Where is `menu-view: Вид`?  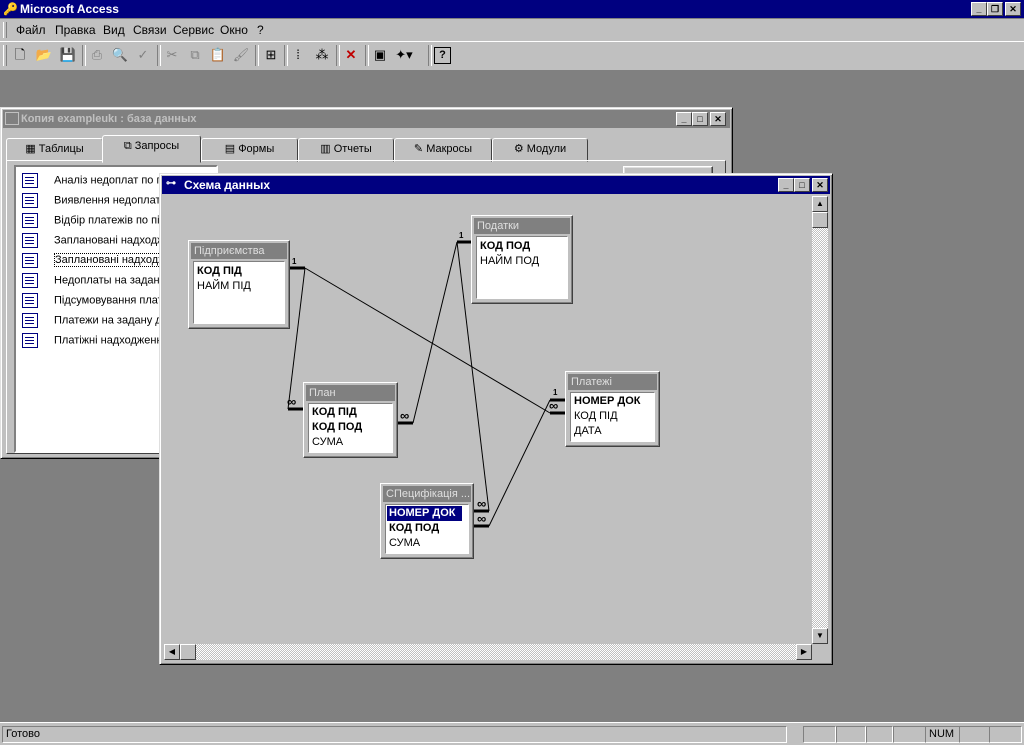
menu-view: Вид is located at coordinates (114, 30).